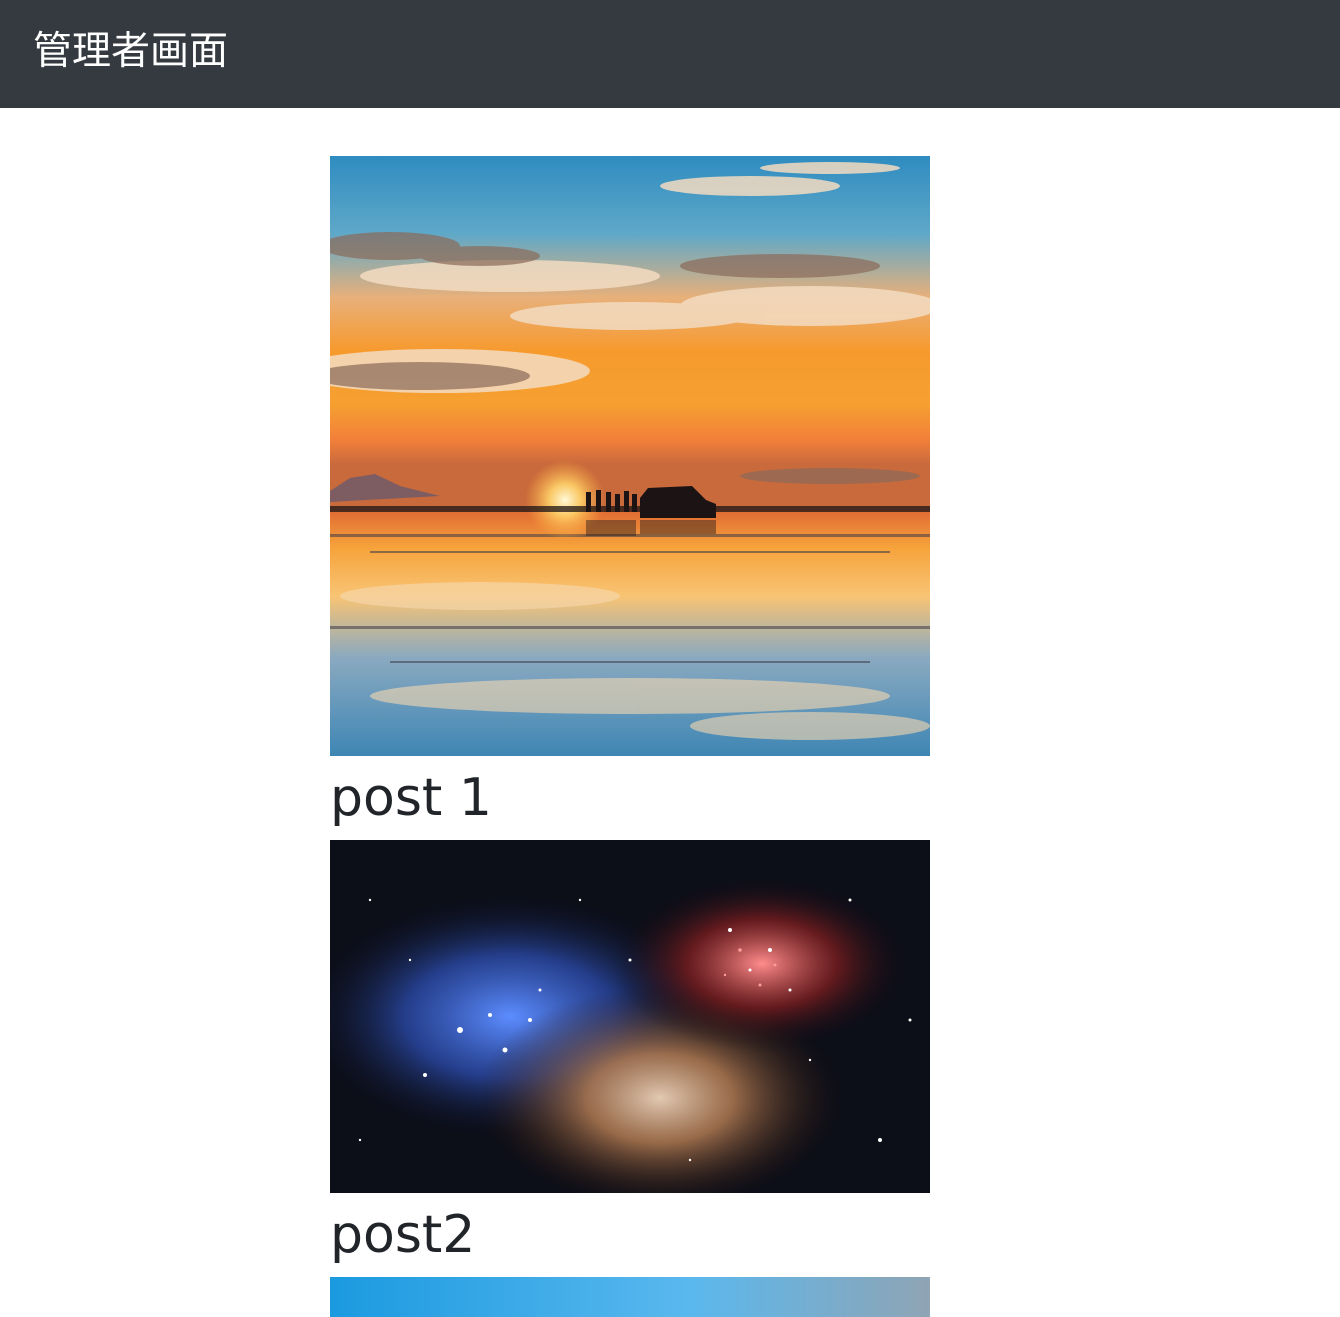  I want to click on post-card: post2, so click(630, 1058).